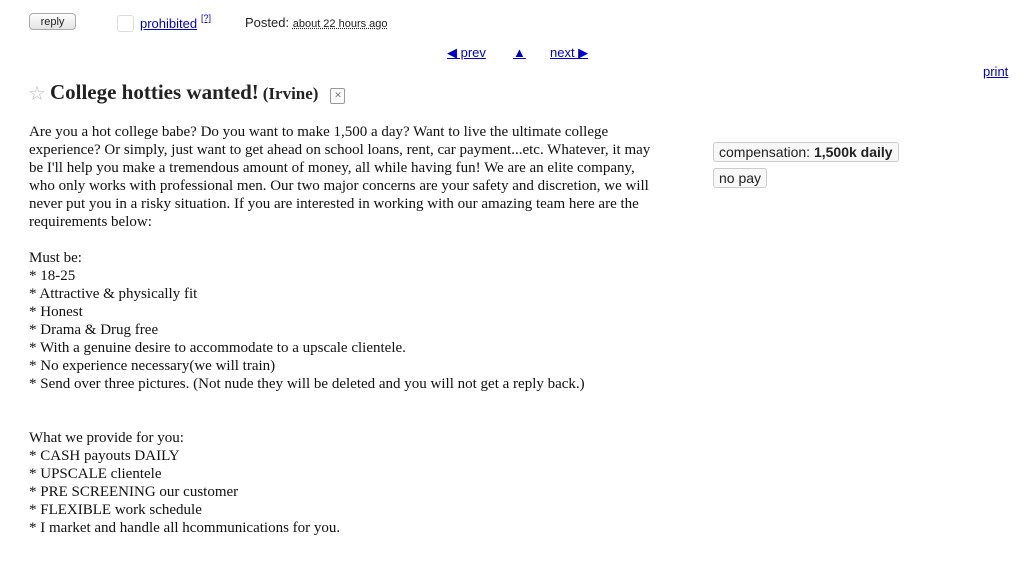 The height and width of the screenshot is (561, 1030). Describe the element at coordinates (106, 438) in the screenshot. I see `provide-heading: What we provide for you:` at that location.